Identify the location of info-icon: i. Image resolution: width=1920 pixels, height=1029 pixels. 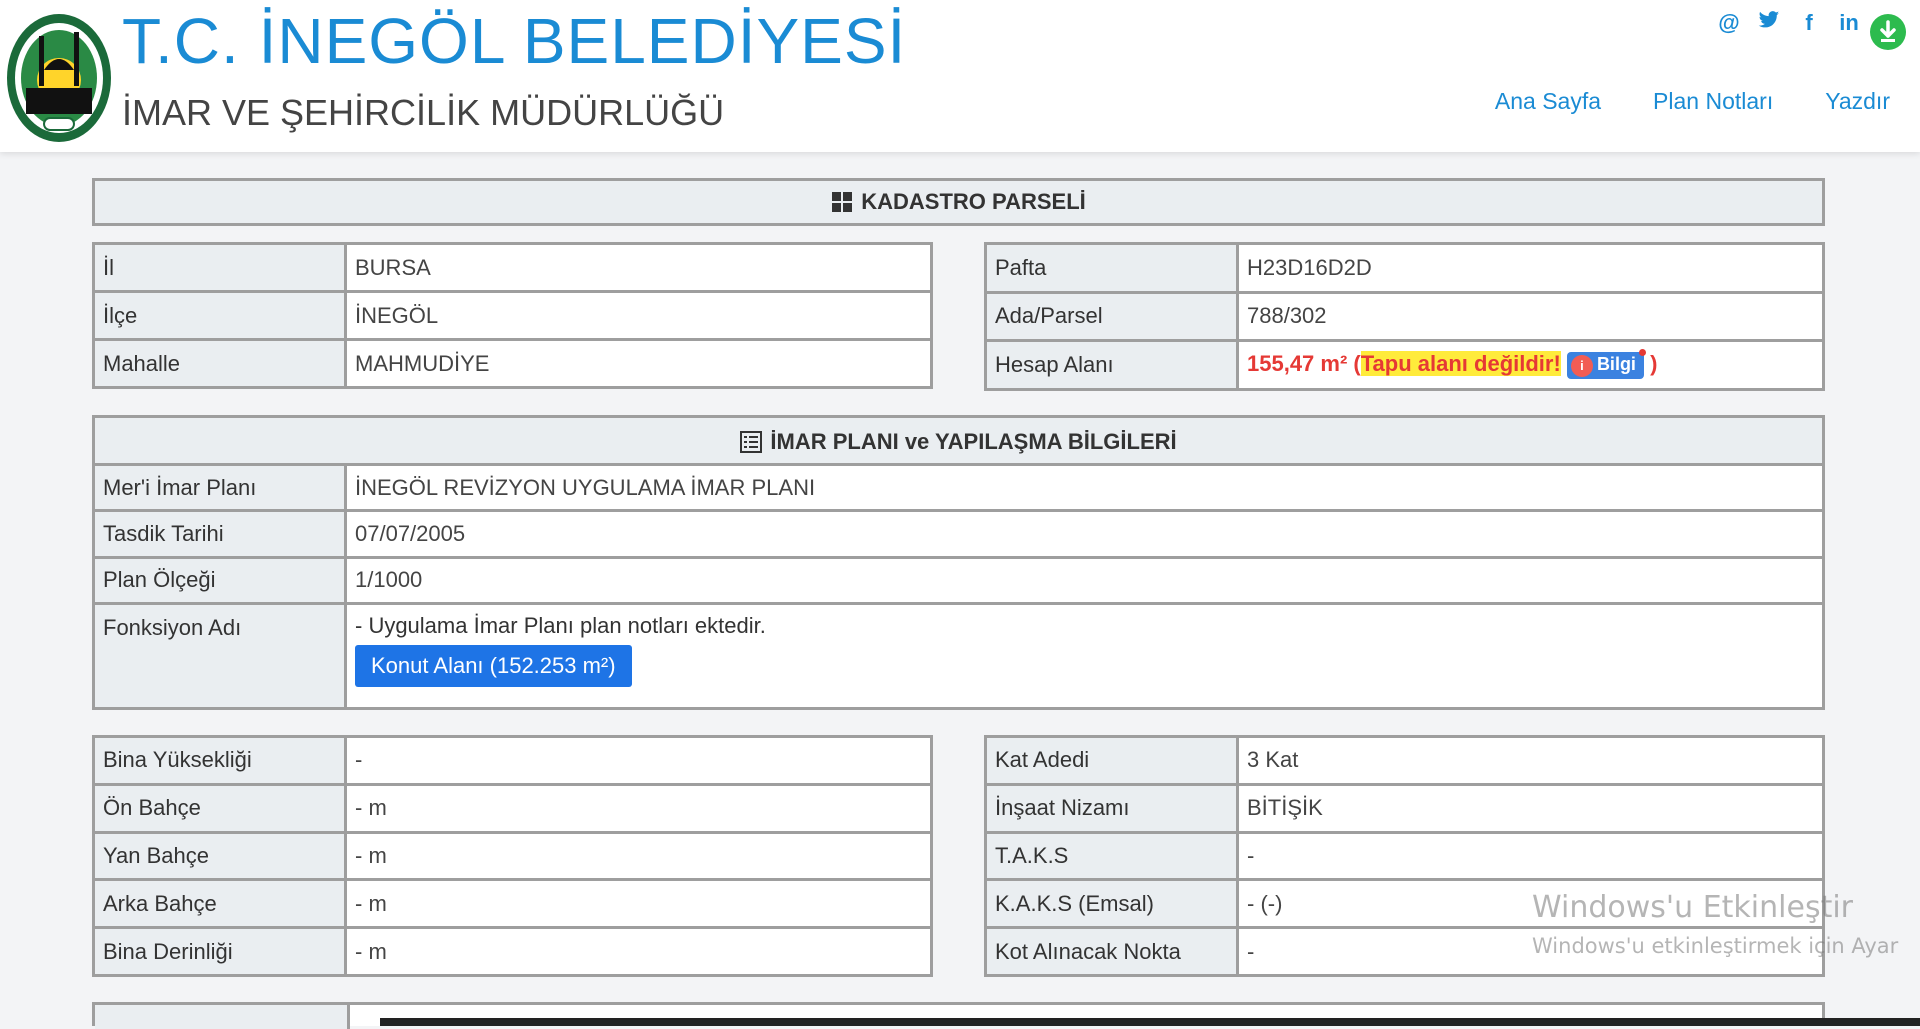
(1581, 366).